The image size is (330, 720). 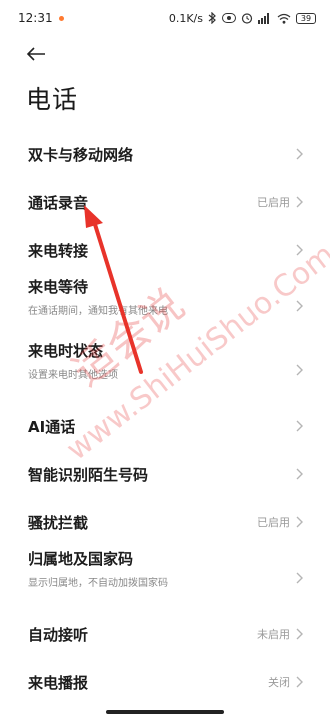 What do you see at coordinates (98, 583) in the screenshot?
I see `settings-row-subtitle: 显示归属地，不自动加拨国家码` at bounding box center [98, 583].